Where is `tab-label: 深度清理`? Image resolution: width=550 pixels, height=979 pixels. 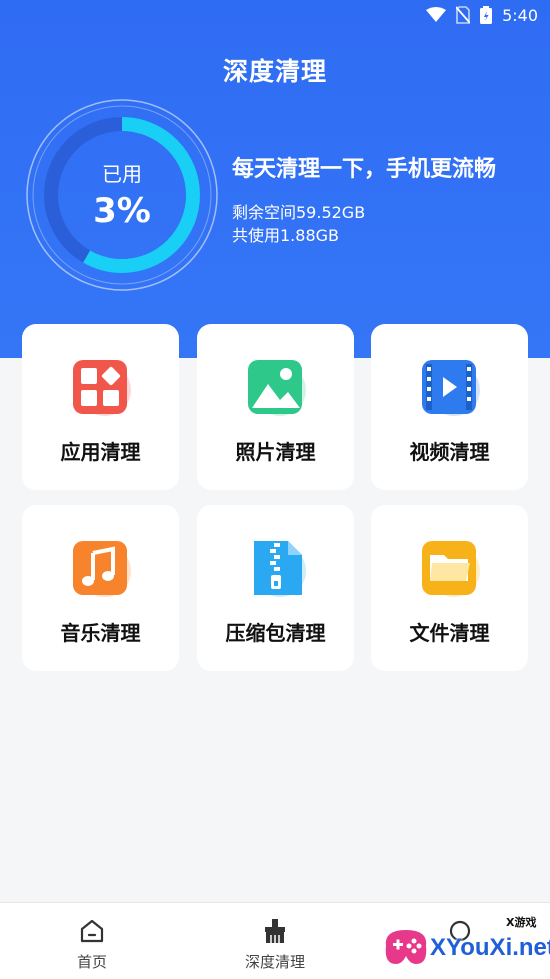 tab-label: 深度清理 is located at coordinates (274, 962).